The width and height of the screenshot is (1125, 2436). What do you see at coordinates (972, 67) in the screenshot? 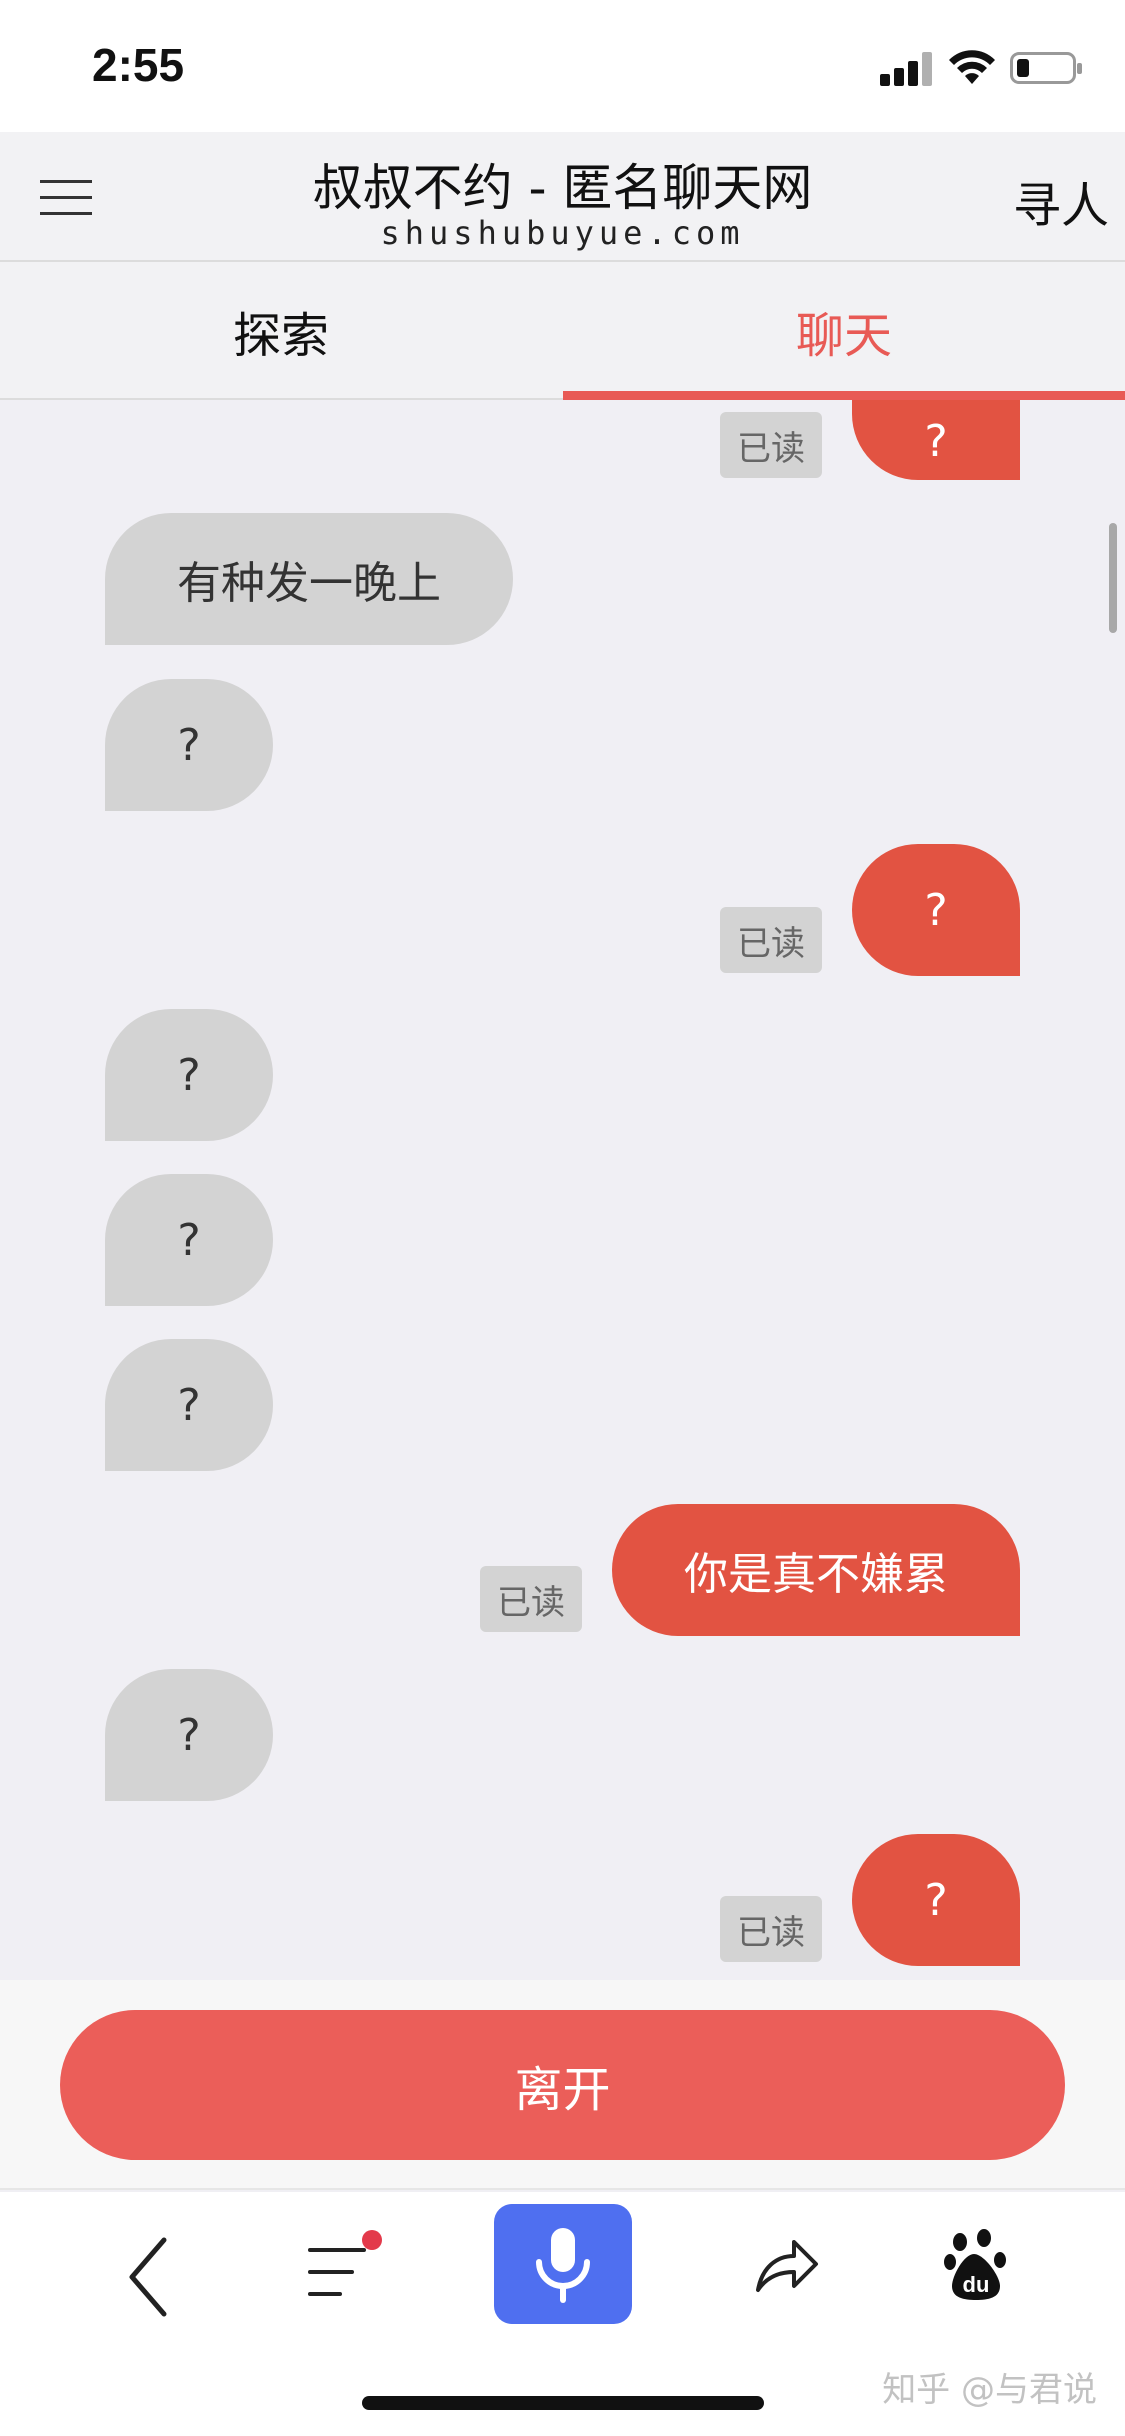
I see `wifi-icon` at bounding box center [972, 67].